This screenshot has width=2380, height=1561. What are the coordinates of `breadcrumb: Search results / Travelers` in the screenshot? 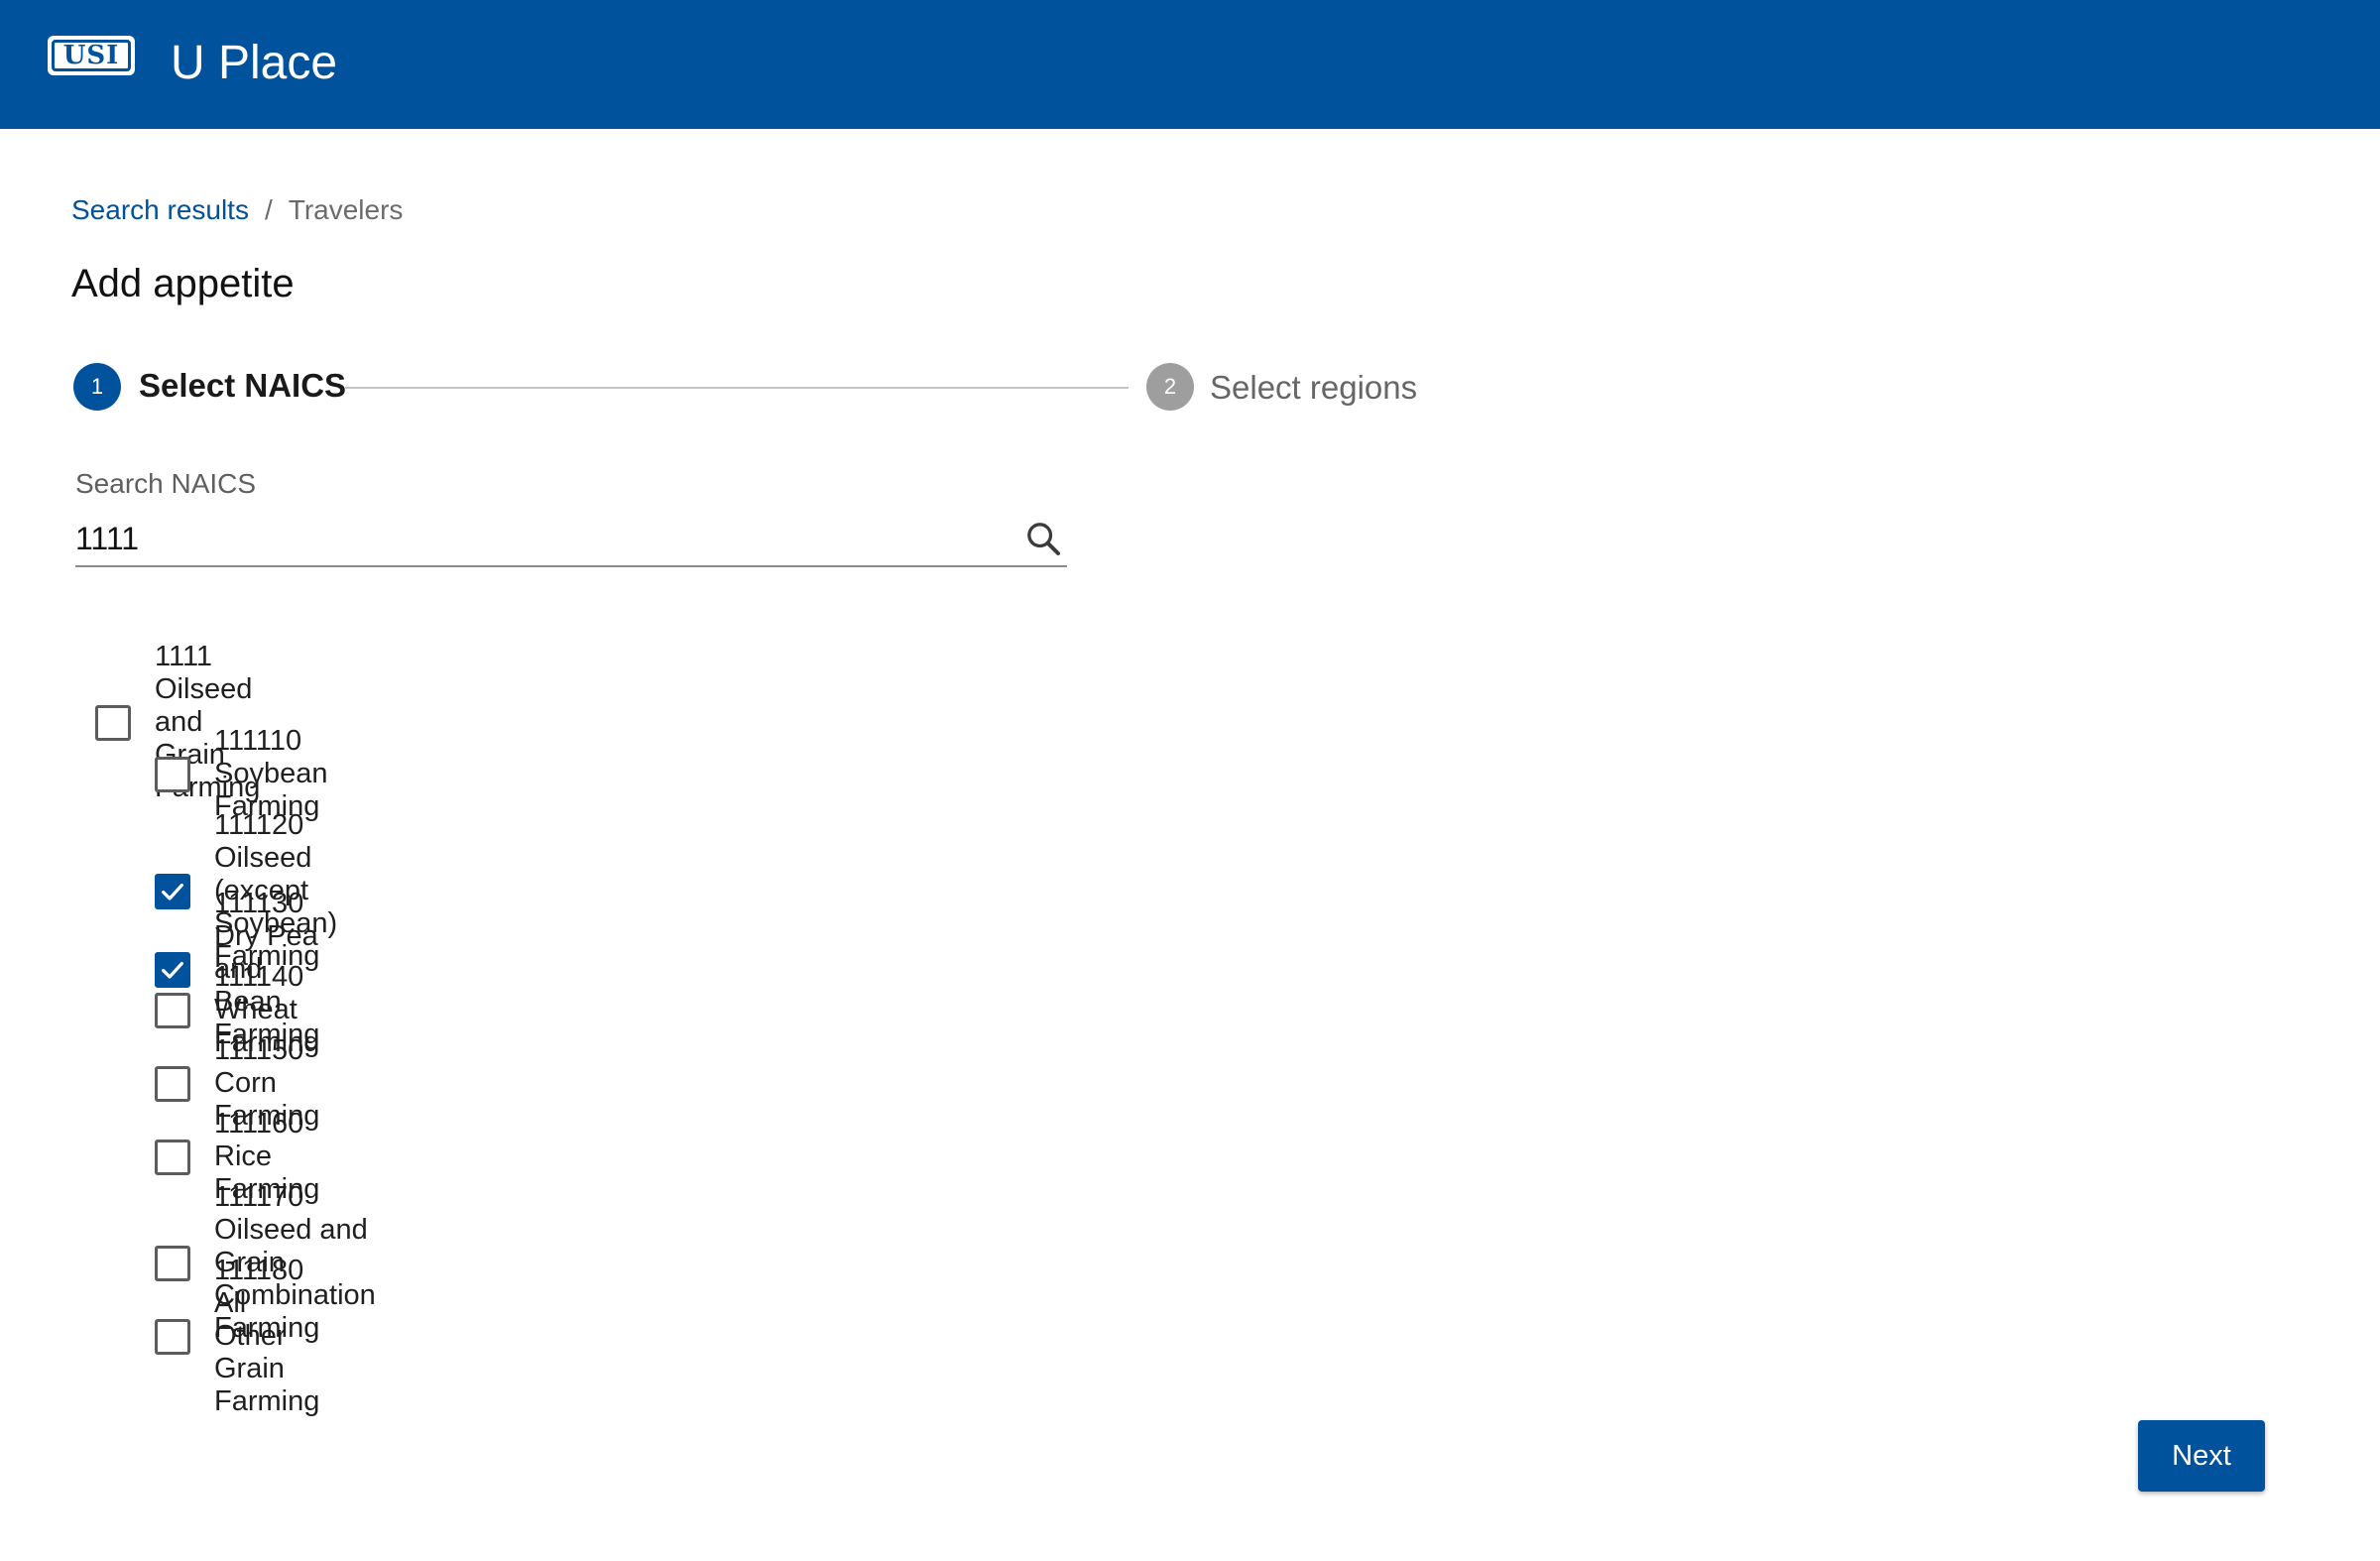 It's located at (237, 210).